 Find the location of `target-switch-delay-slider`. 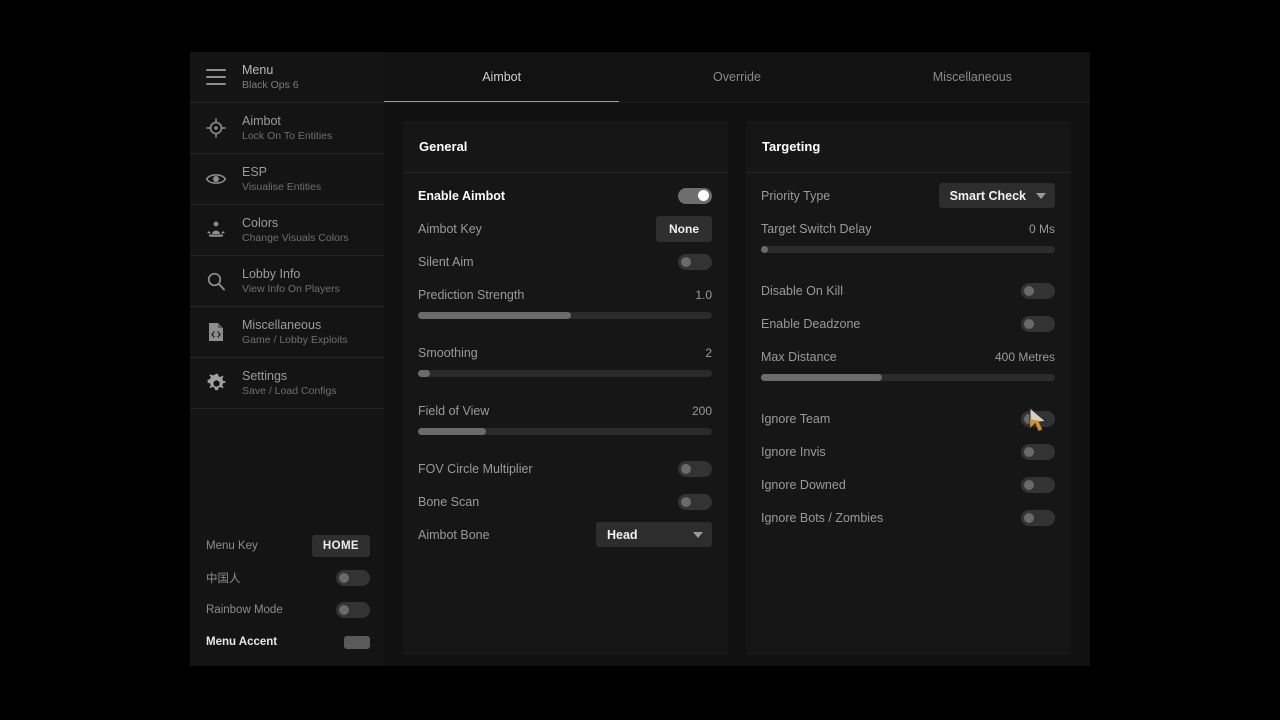

target-switch-delay-slider is located at coordinates (908, 249).